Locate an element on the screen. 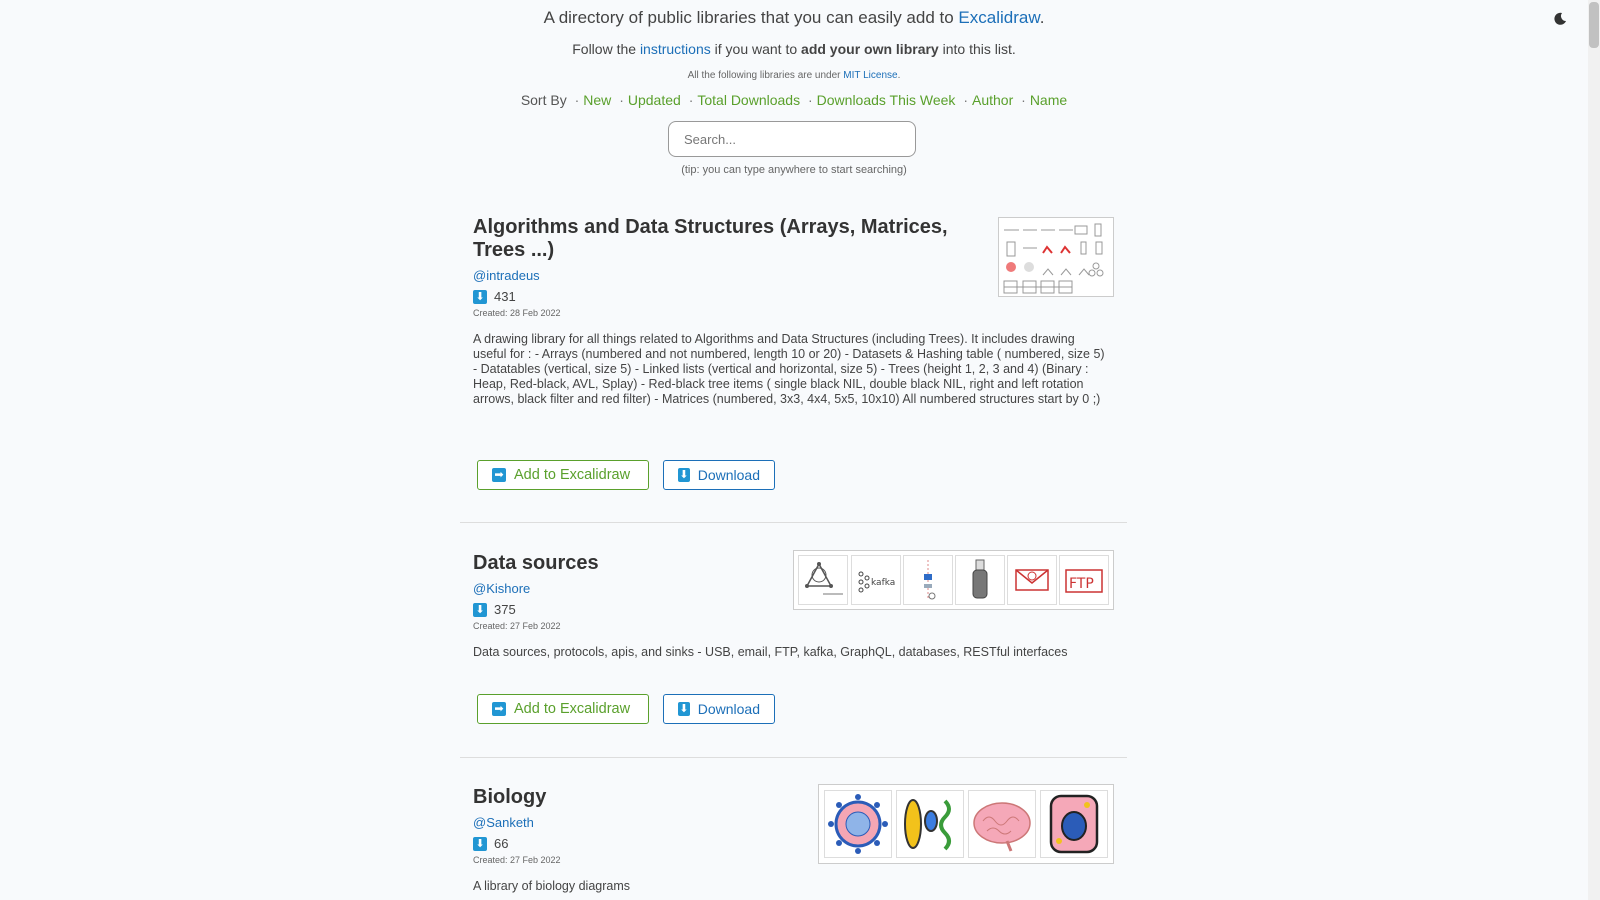 The height and width of the screenshot is (900, 1600). instructions-link: instructions is located at coordinates (675, 49).